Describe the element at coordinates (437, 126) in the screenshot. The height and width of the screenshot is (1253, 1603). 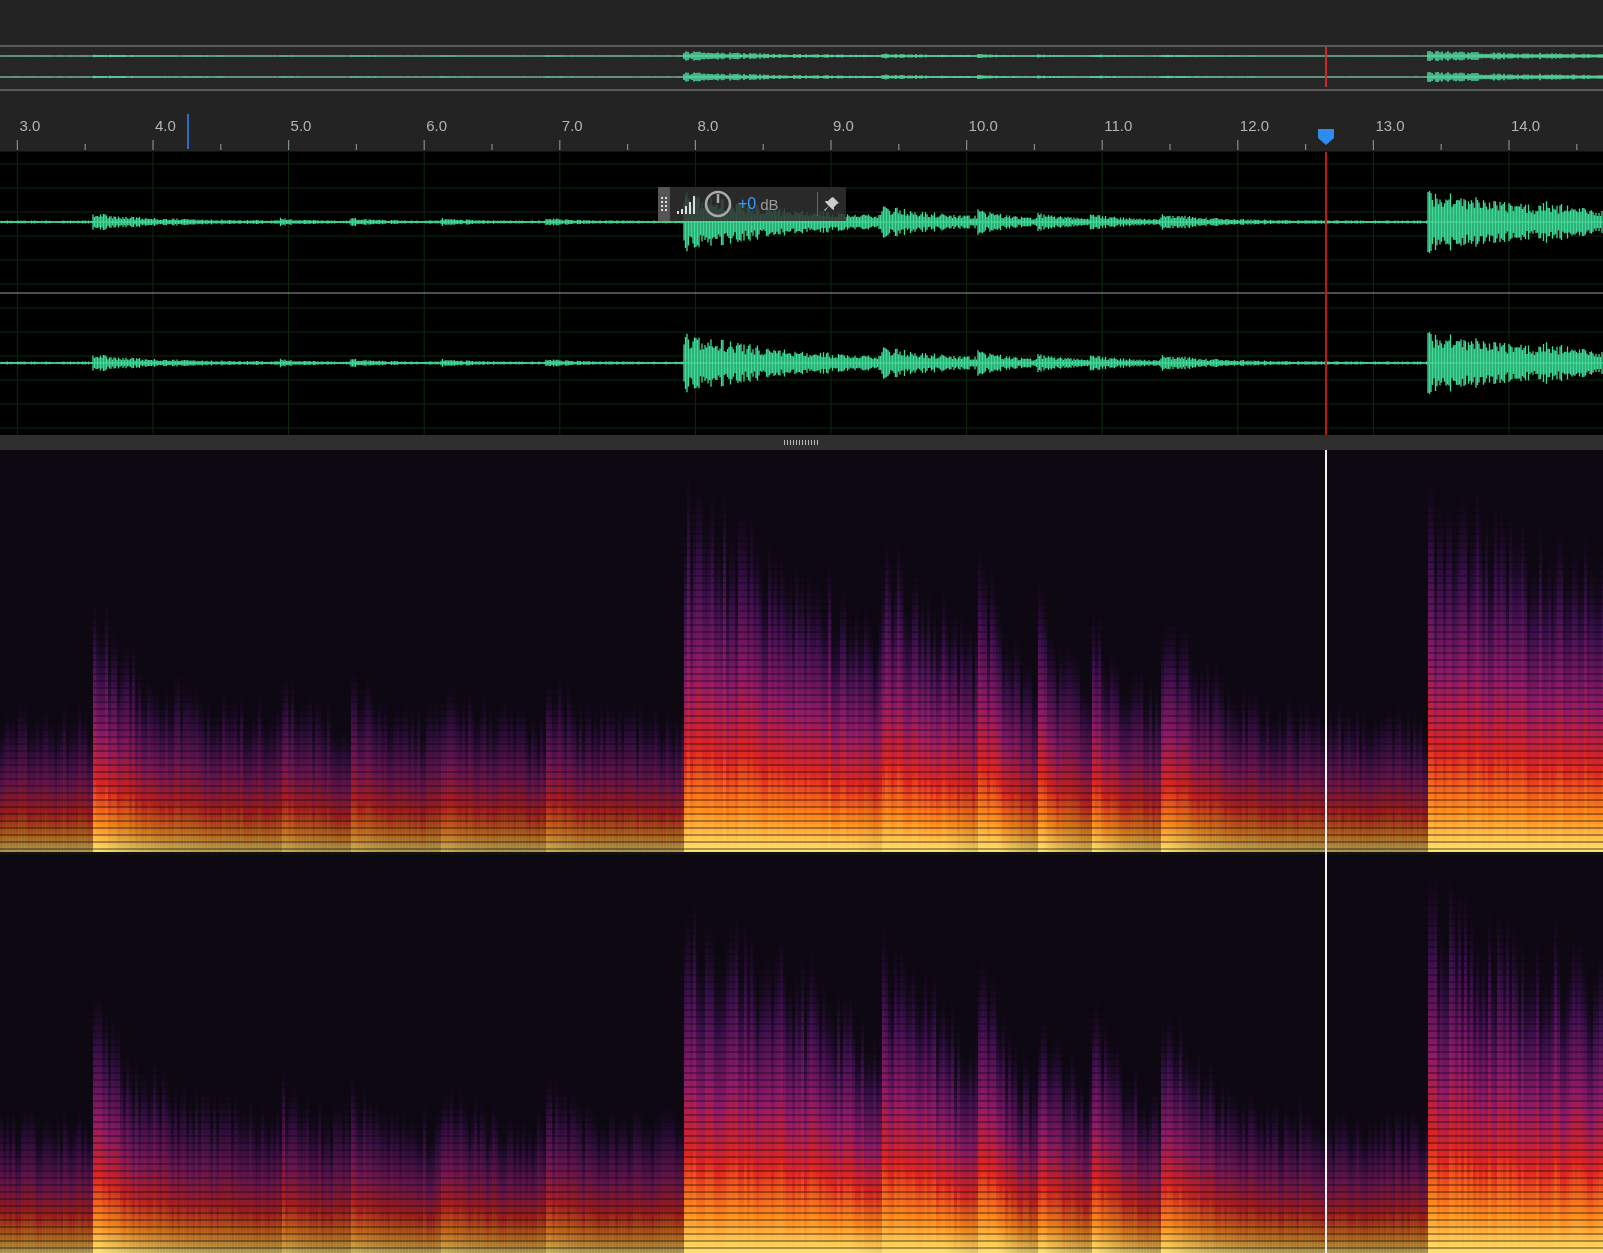
I see `time-label: 6.0` at that location.